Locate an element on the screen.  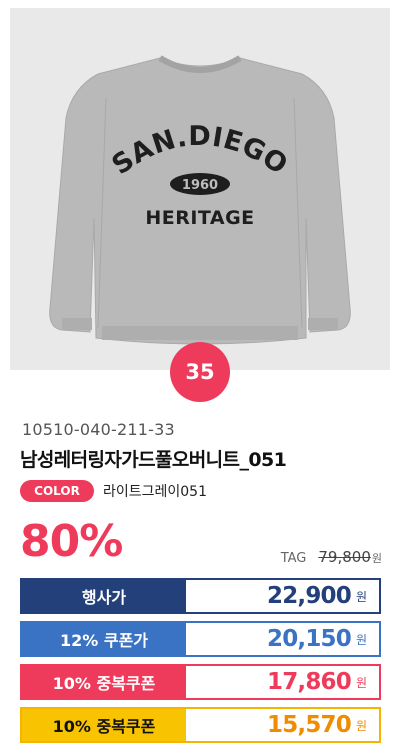
price-amount: 15,570 is located at coordinates (309, 725).